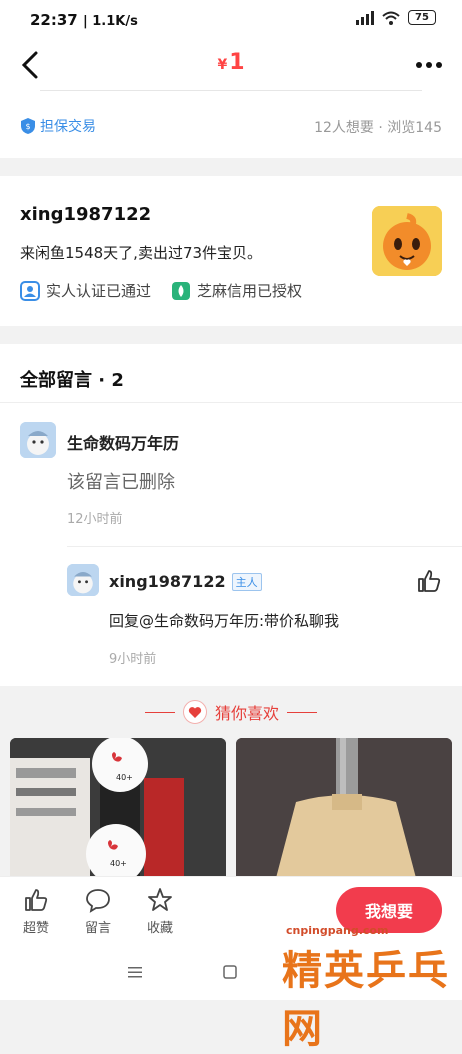  What do you see at coordinates (84, 20) in the screenshot?
I see `status-time: 22:37 | 1.1K/s` at bounding box center [84, 20].